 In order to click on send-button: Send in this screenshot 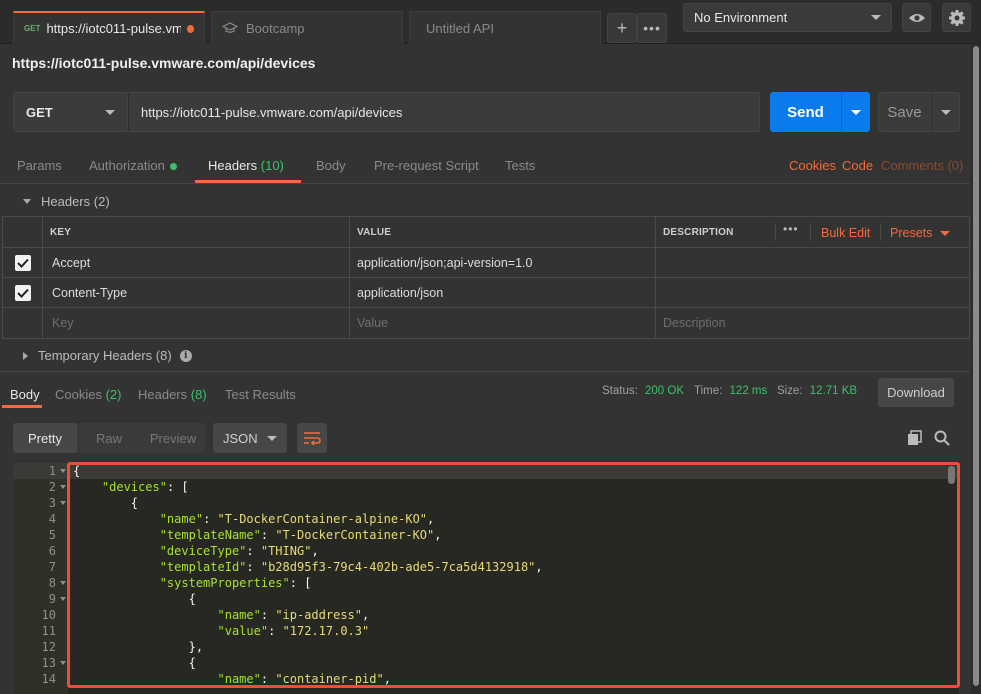, I will do `click(805, 112)`.